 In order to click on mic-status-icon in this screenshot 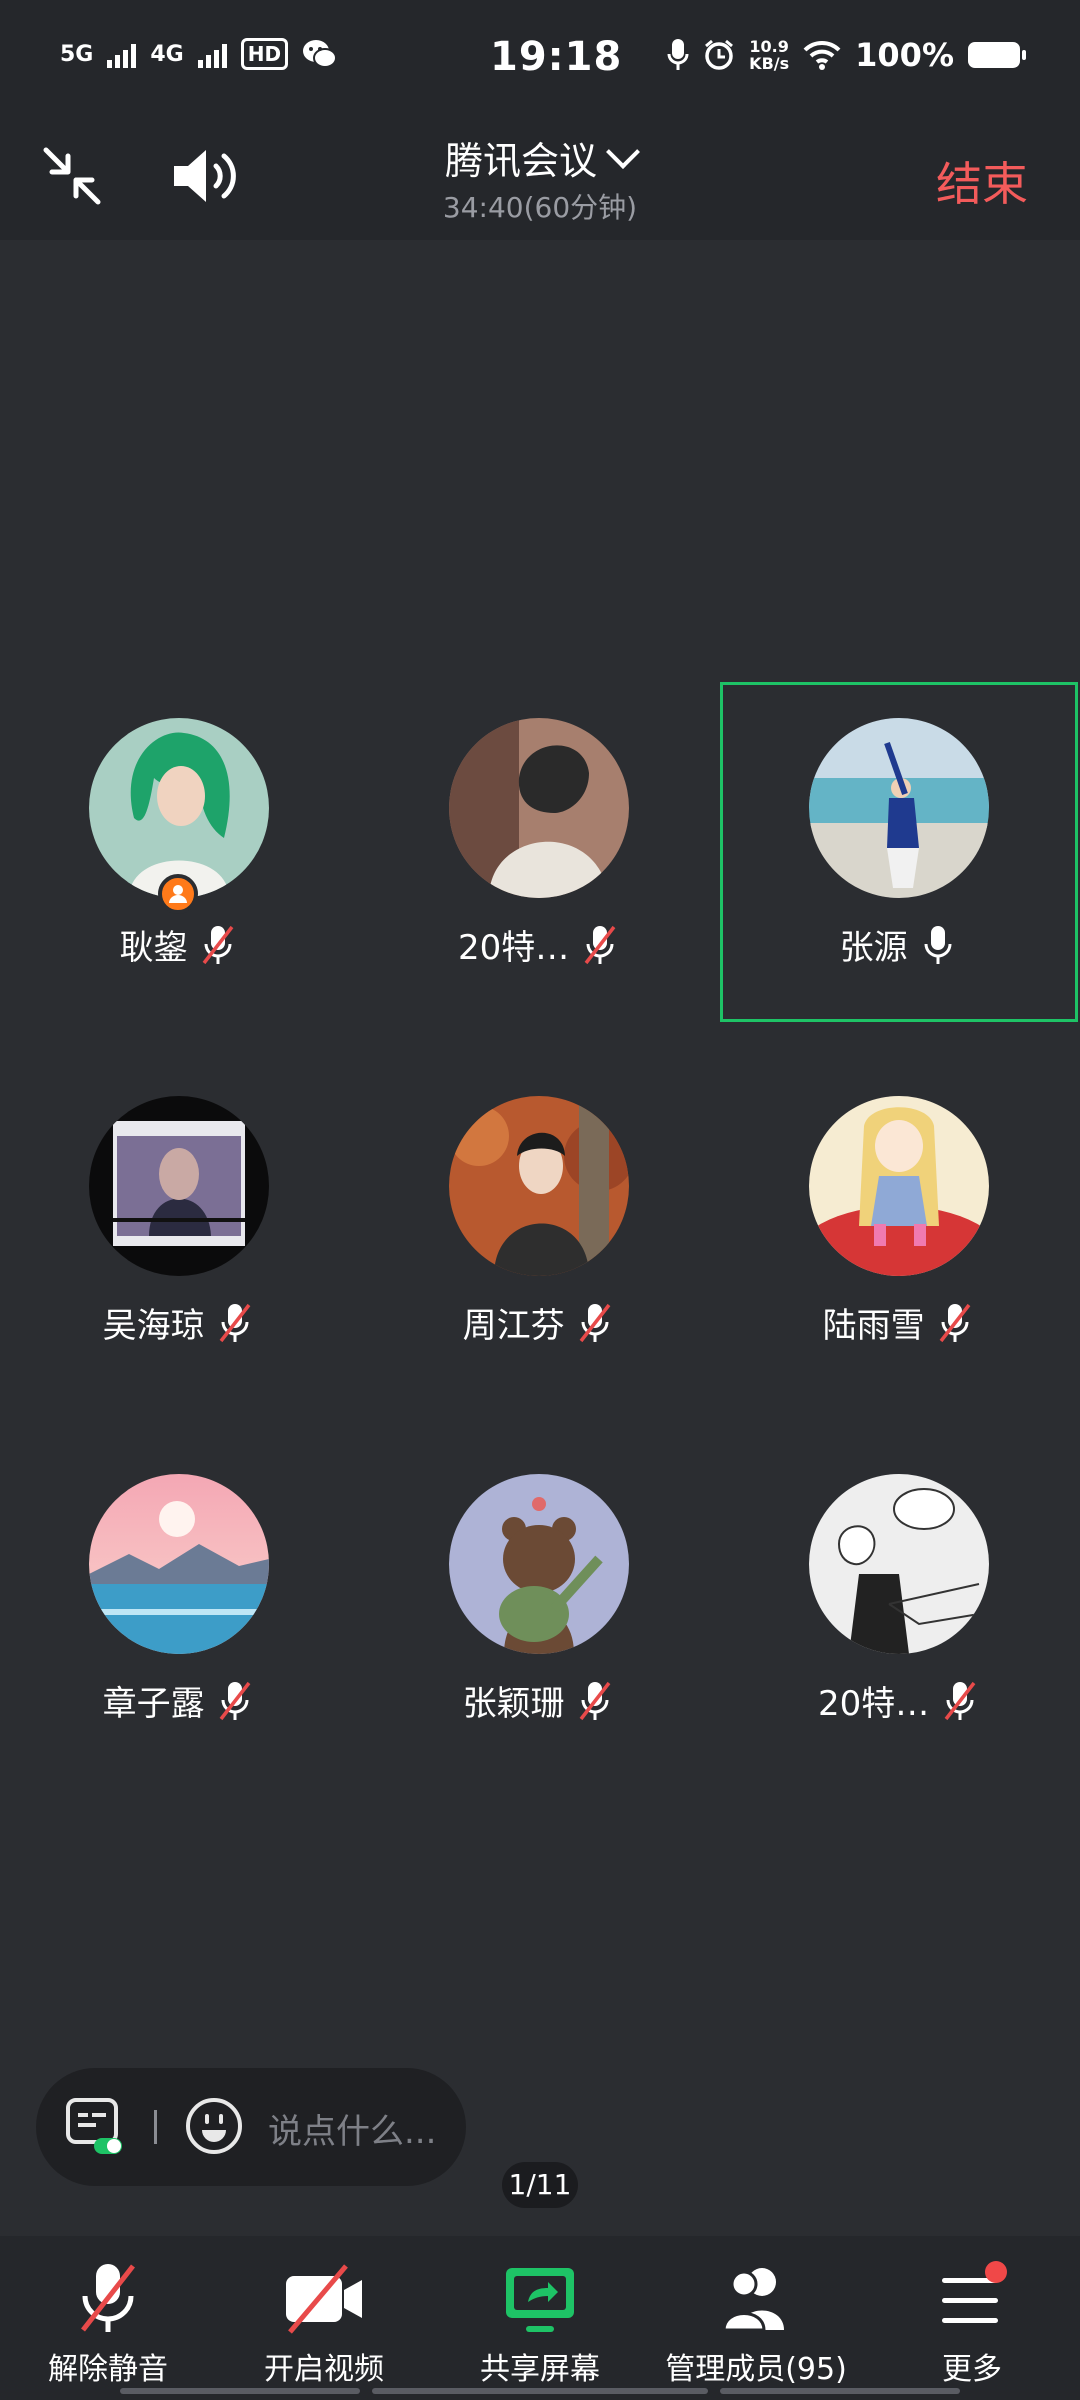, I will do `click(678, 54)`.